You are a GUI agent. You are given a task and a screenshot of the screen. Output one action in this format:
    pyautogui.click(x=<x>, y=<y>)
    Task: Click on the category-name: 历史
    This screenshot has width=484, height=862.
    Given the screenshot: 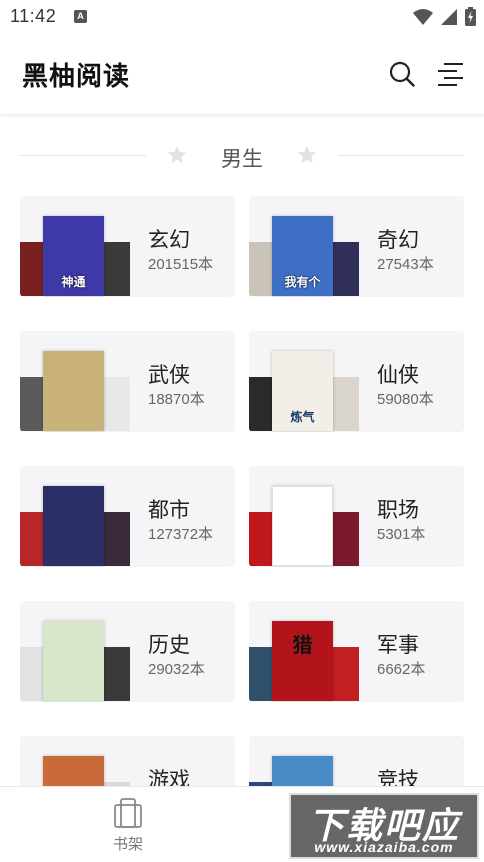 What is the action you would take?
    pyautogui.click(x=169, y=645)
    